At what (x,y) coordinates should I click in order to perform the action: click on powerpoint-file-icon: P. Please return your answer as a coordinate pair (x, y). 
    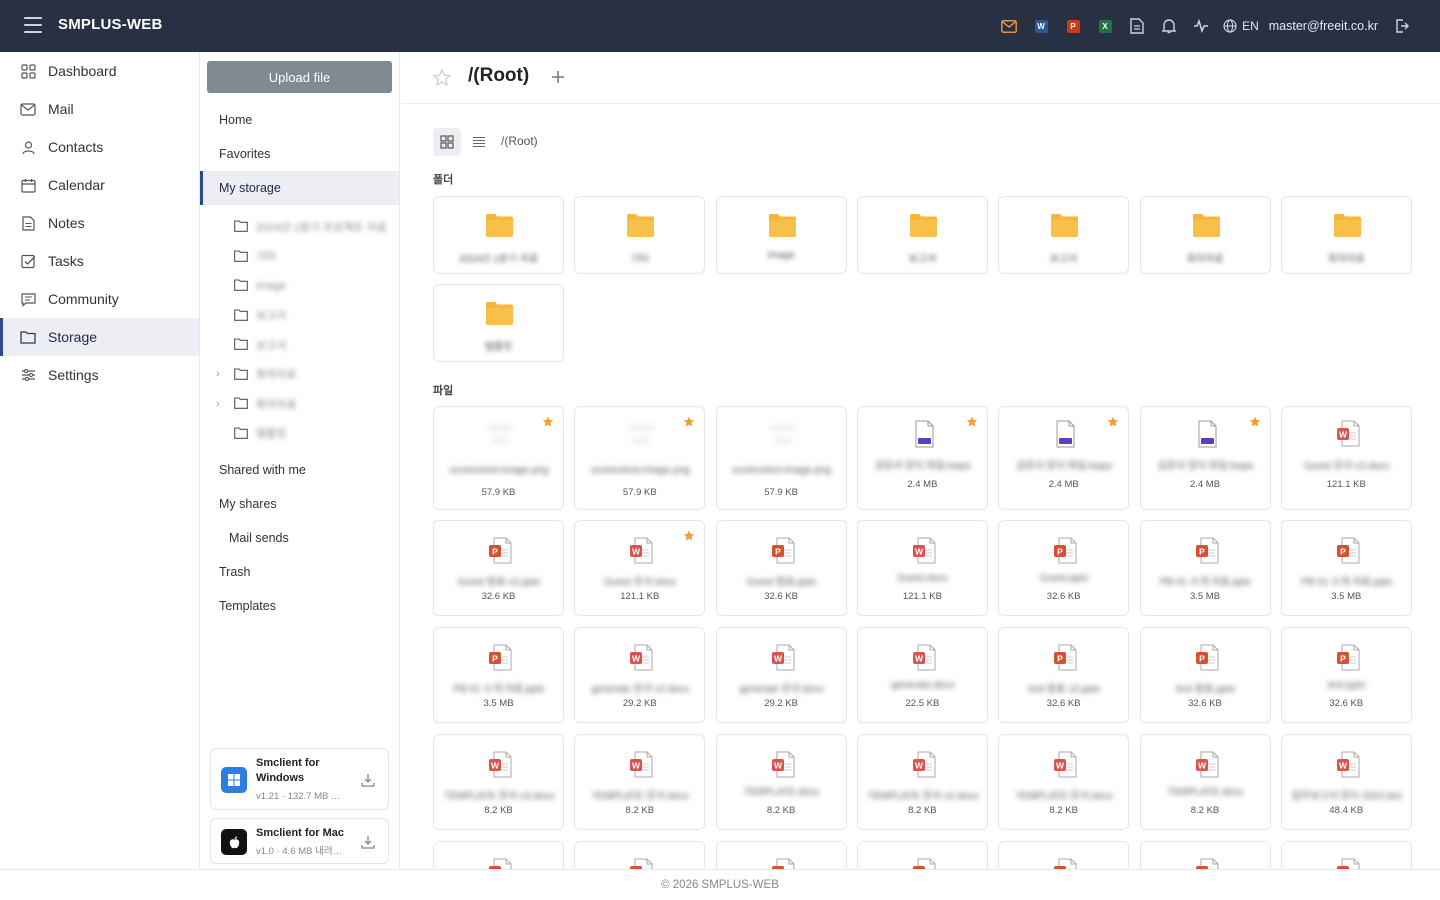
    Looking at the image, I should click on (1065, 863).